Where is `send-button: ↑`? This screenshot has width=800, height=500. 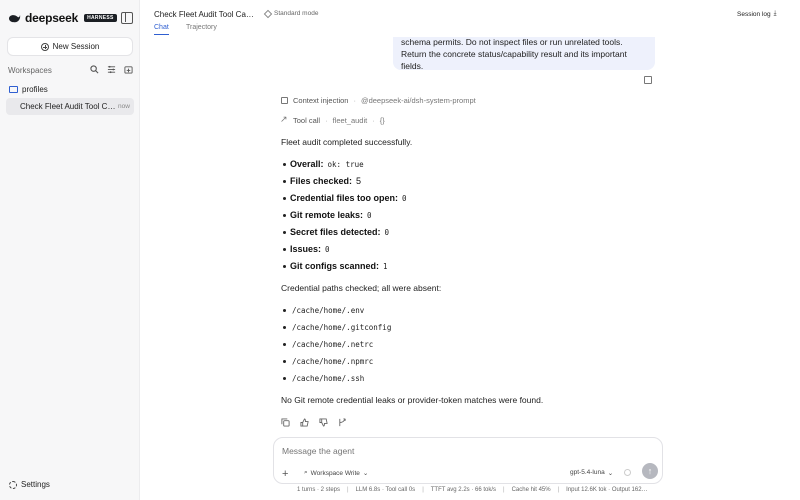
send-button: ↑ is located at coordinates (650, 471).